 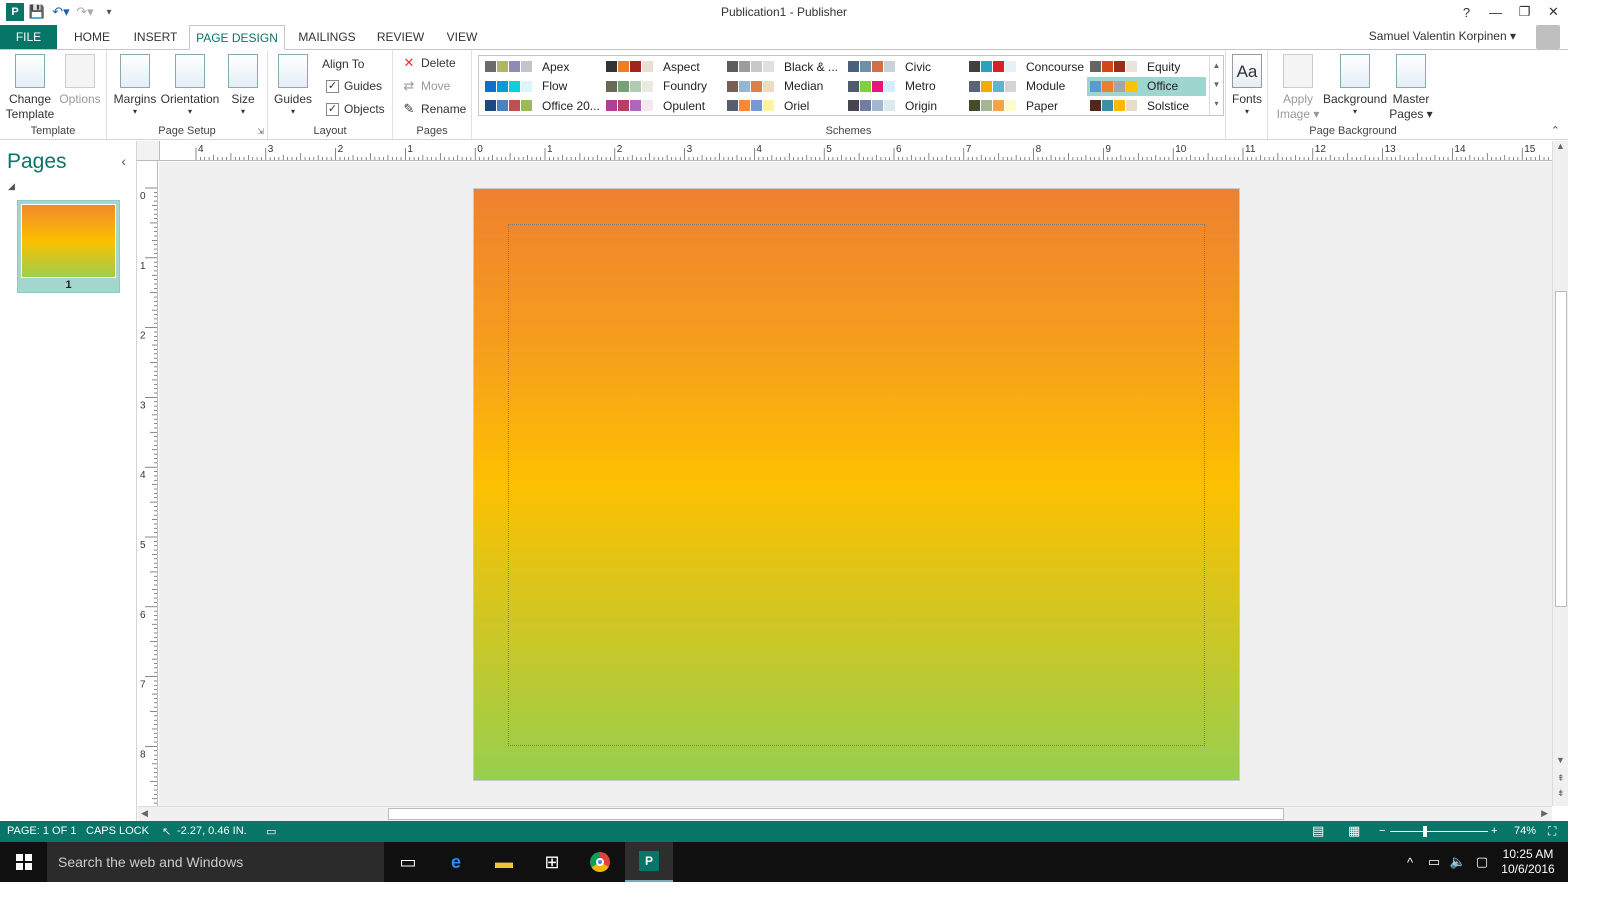 I want to click on page-setup-group-label: Page Setup, so click(x=187, y=131).